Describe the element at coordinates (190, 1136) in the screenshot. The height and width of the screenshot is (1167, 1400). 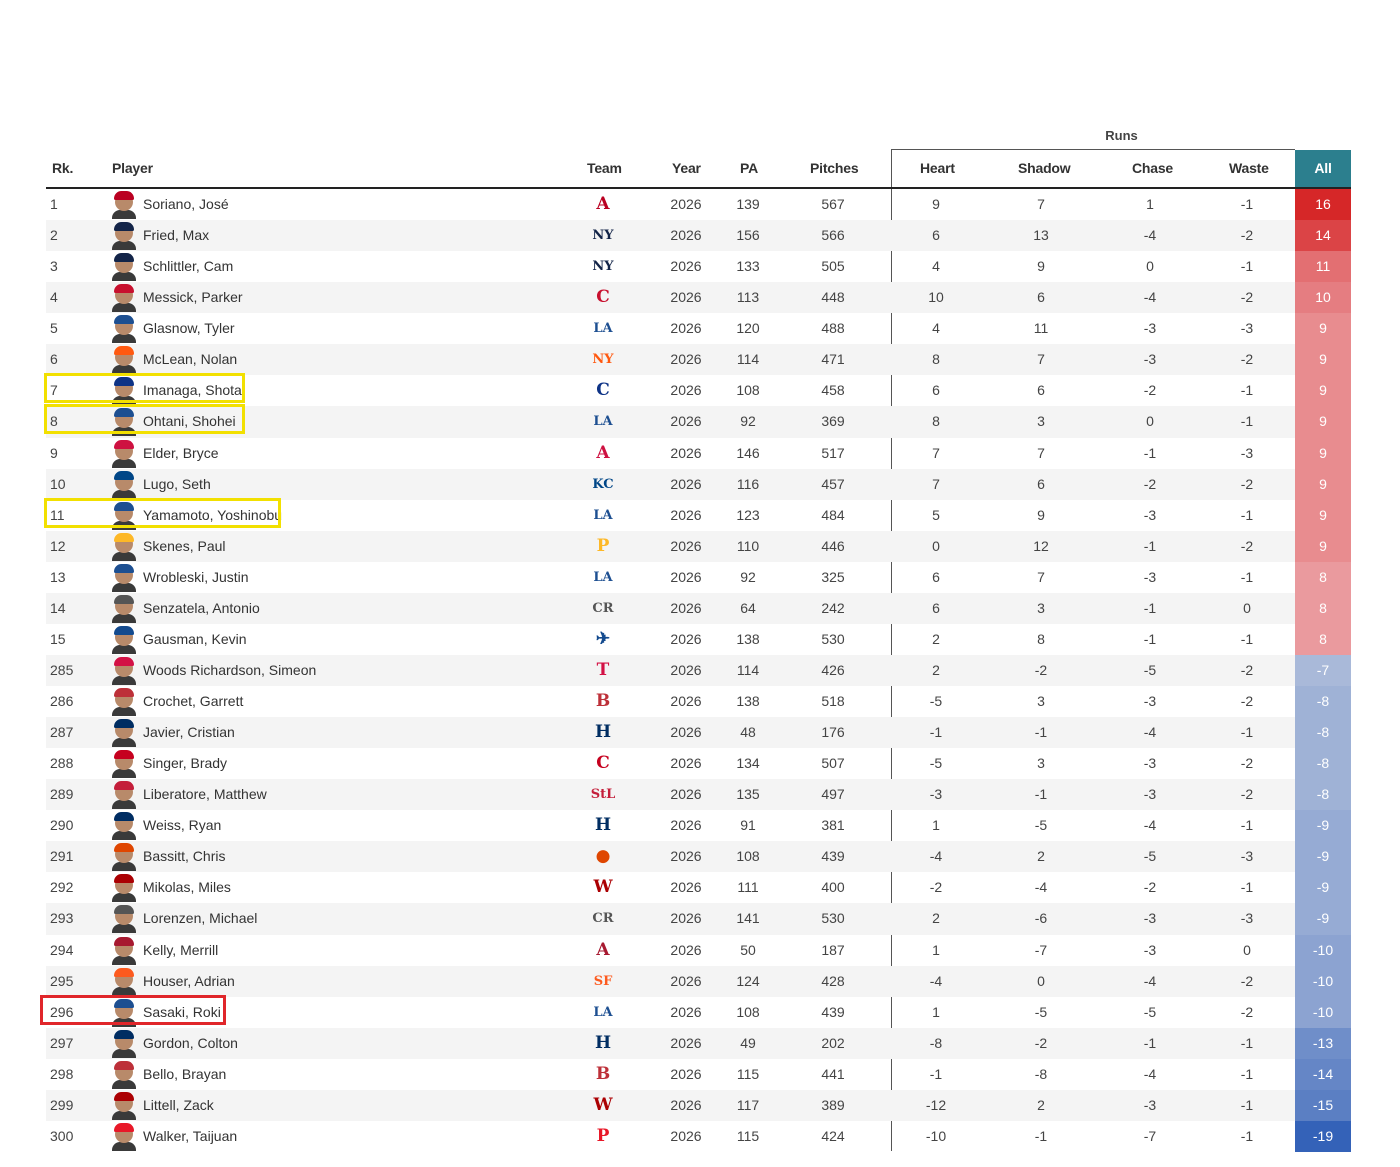
I see `player-name: Walker, Taijuan` at that location.